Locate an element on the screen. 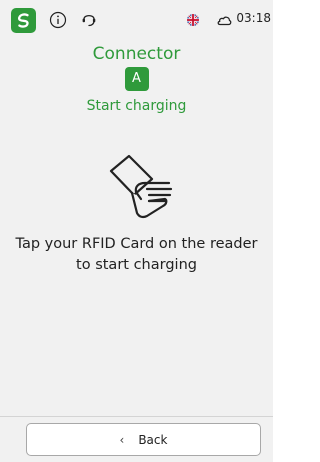 The width and height of the screenshot is (320, 462). status-bar: 03:18 is located at coordinates (136, 20).